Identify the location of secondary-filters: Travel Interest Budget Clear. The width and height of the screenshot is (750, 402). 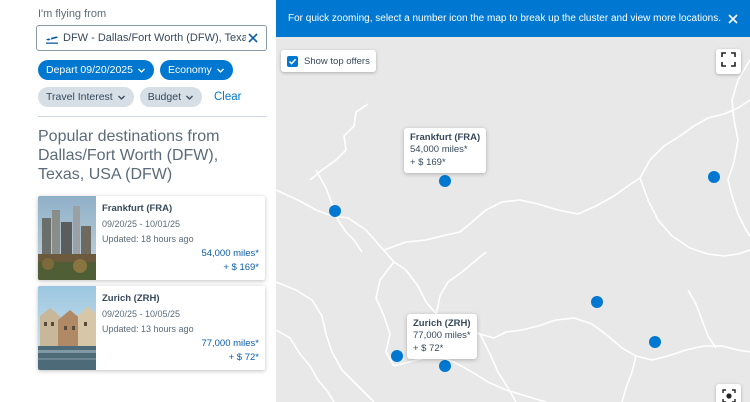
(139, 97).